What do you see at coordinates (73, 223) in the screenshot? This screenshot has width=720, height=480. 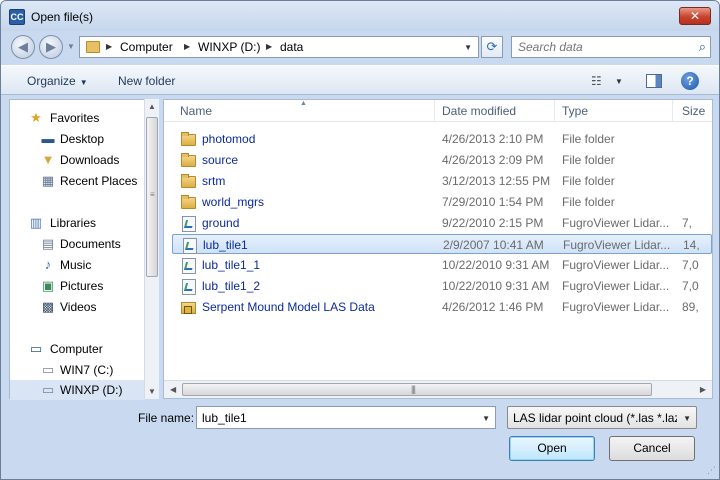 I see `sidebar-item-label: Libraries` at bounding box center [73, 223].